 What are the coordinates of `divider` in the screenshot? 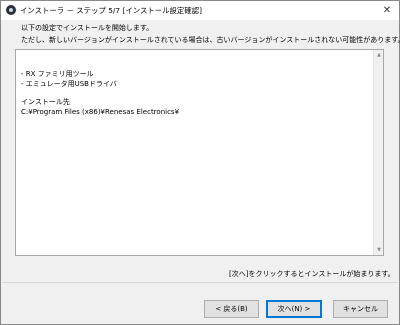 It's located at (200, 282).